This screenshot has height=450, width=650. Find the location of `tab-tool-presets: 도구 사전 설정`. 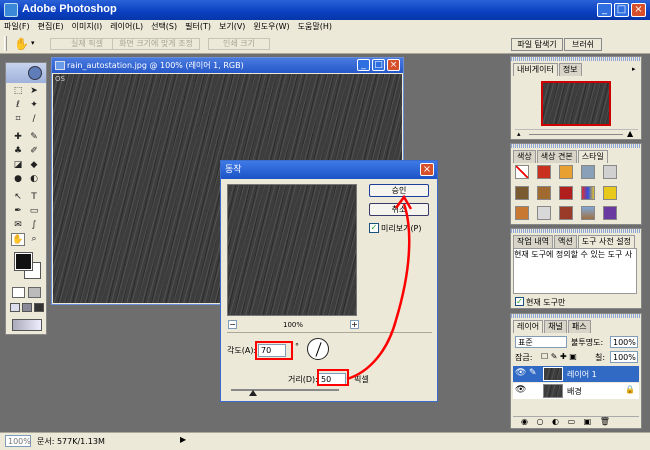

tab-tool-presets: 도구 사전 설정 is located at coordinates (606, 241).